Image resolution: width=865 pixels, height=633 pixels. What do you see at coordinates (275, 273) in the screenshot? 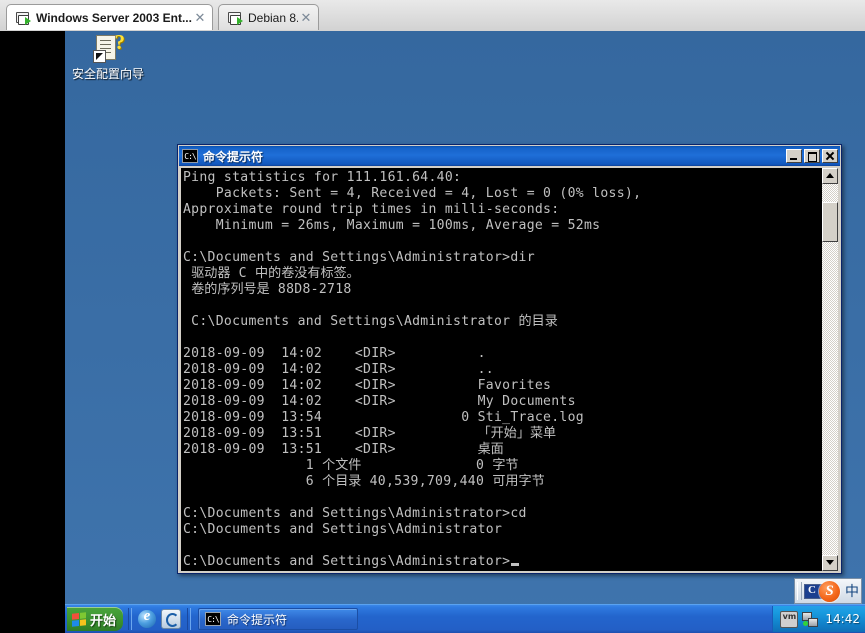
I see `console-line: 驱动器 C 中的卷没有标签。` at bounding box center [275, 273].